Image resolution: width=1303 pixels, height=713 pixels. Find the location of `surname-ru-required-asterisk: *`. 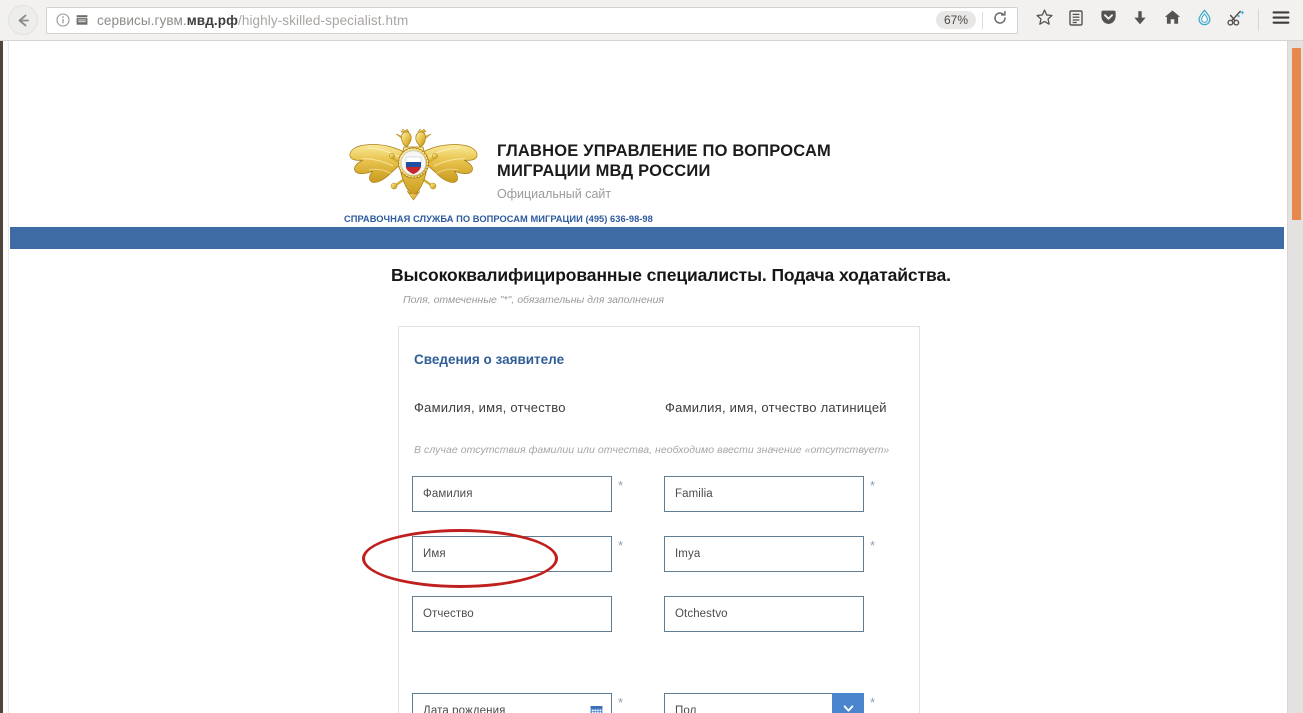

surname-ru-required-asterisk: * is located at coordinates (621, 485).